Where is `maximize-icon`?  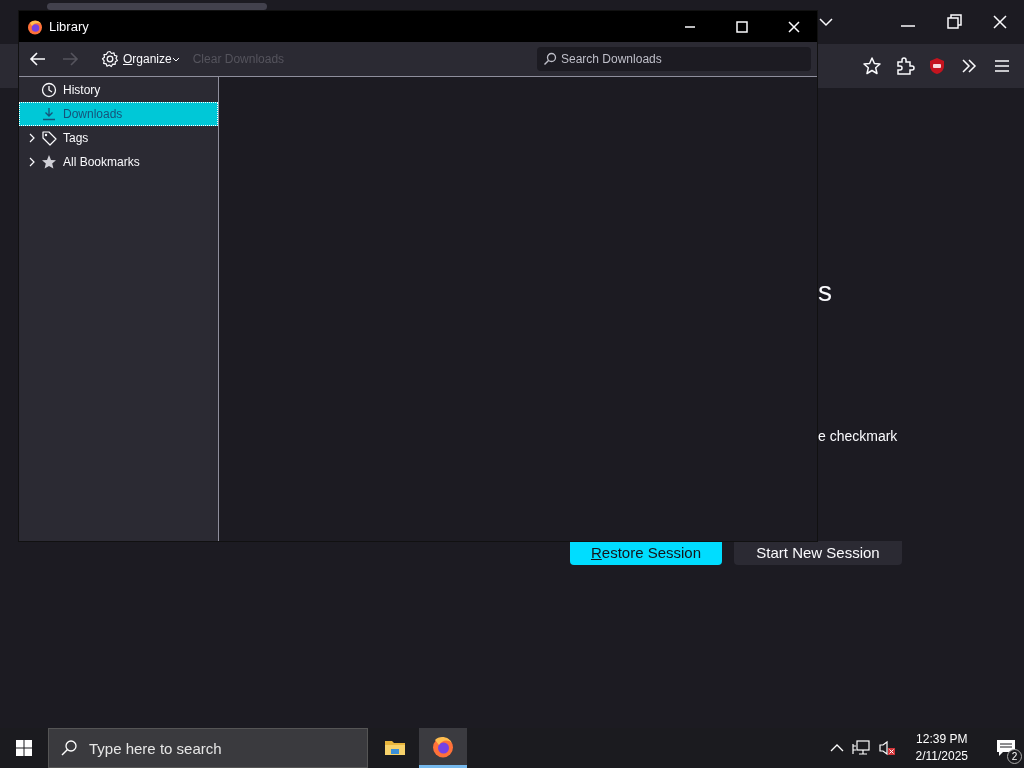 maximize-icon is located at coordinates (742, 26).